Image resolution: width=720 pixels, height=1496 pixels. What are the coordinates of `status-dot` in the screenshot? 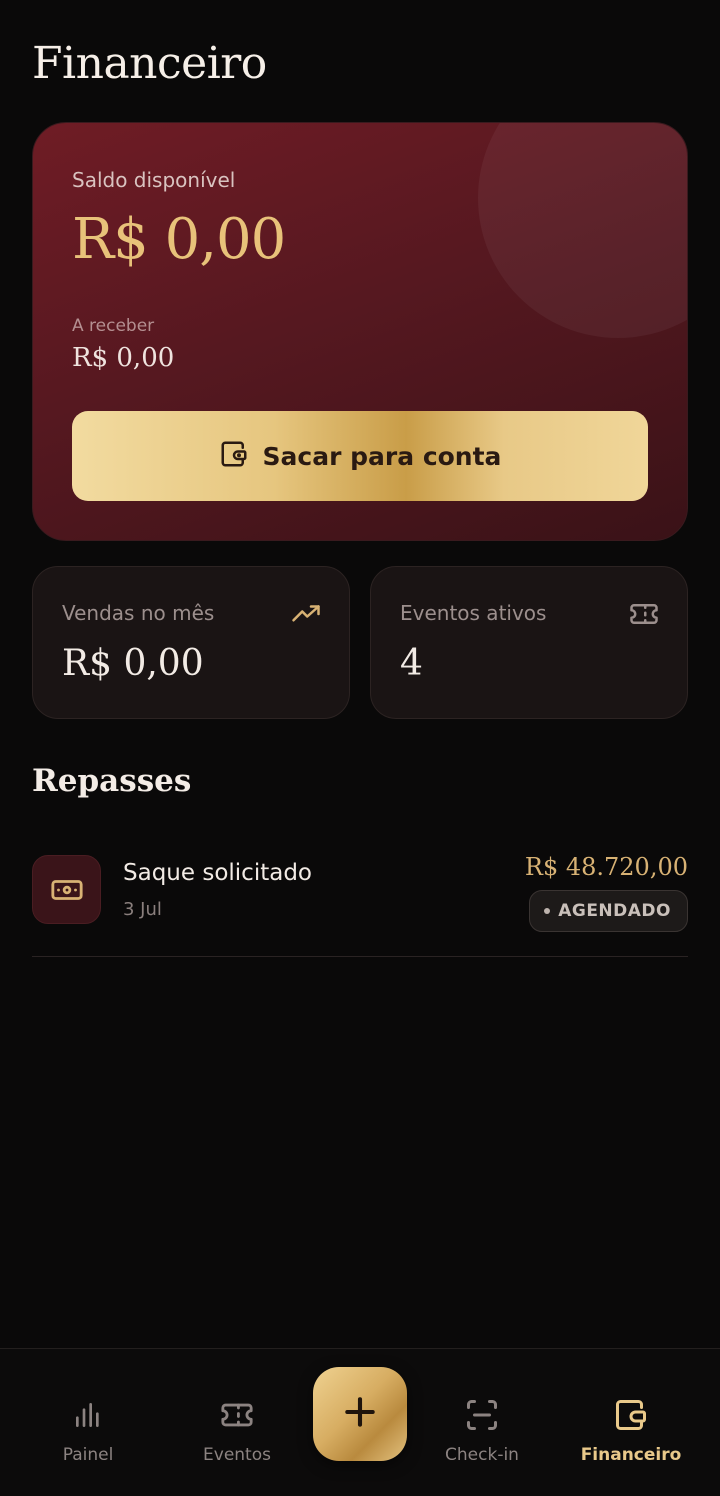 It's located at (547, 911).